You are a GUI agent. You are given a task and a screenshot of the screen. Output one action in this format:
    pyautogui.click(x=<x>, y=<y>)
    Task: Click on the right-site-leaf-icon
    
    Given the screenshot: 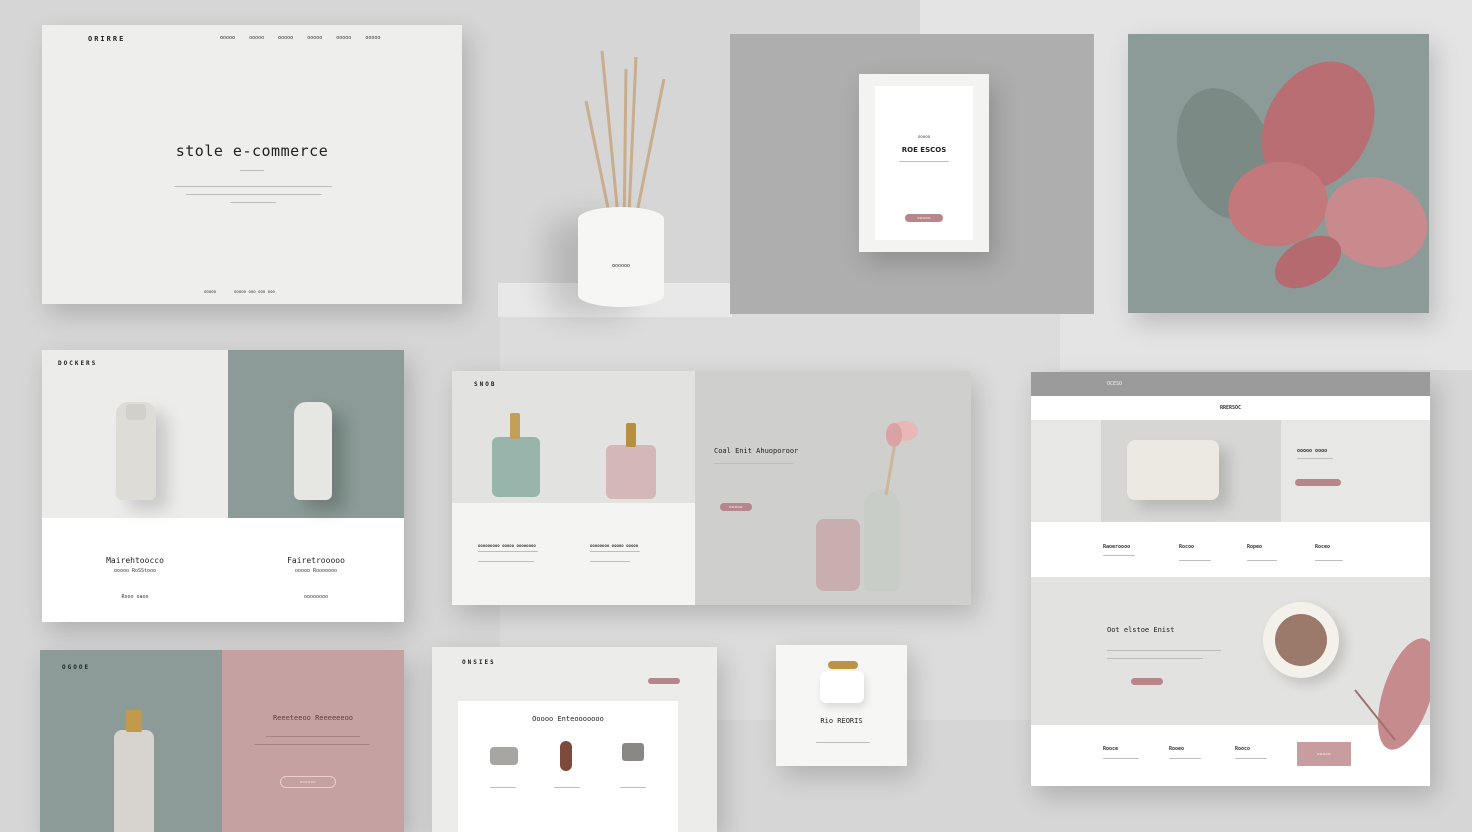 What is the action you would take?
    pyautogui.click(x=1392, y=694)
    